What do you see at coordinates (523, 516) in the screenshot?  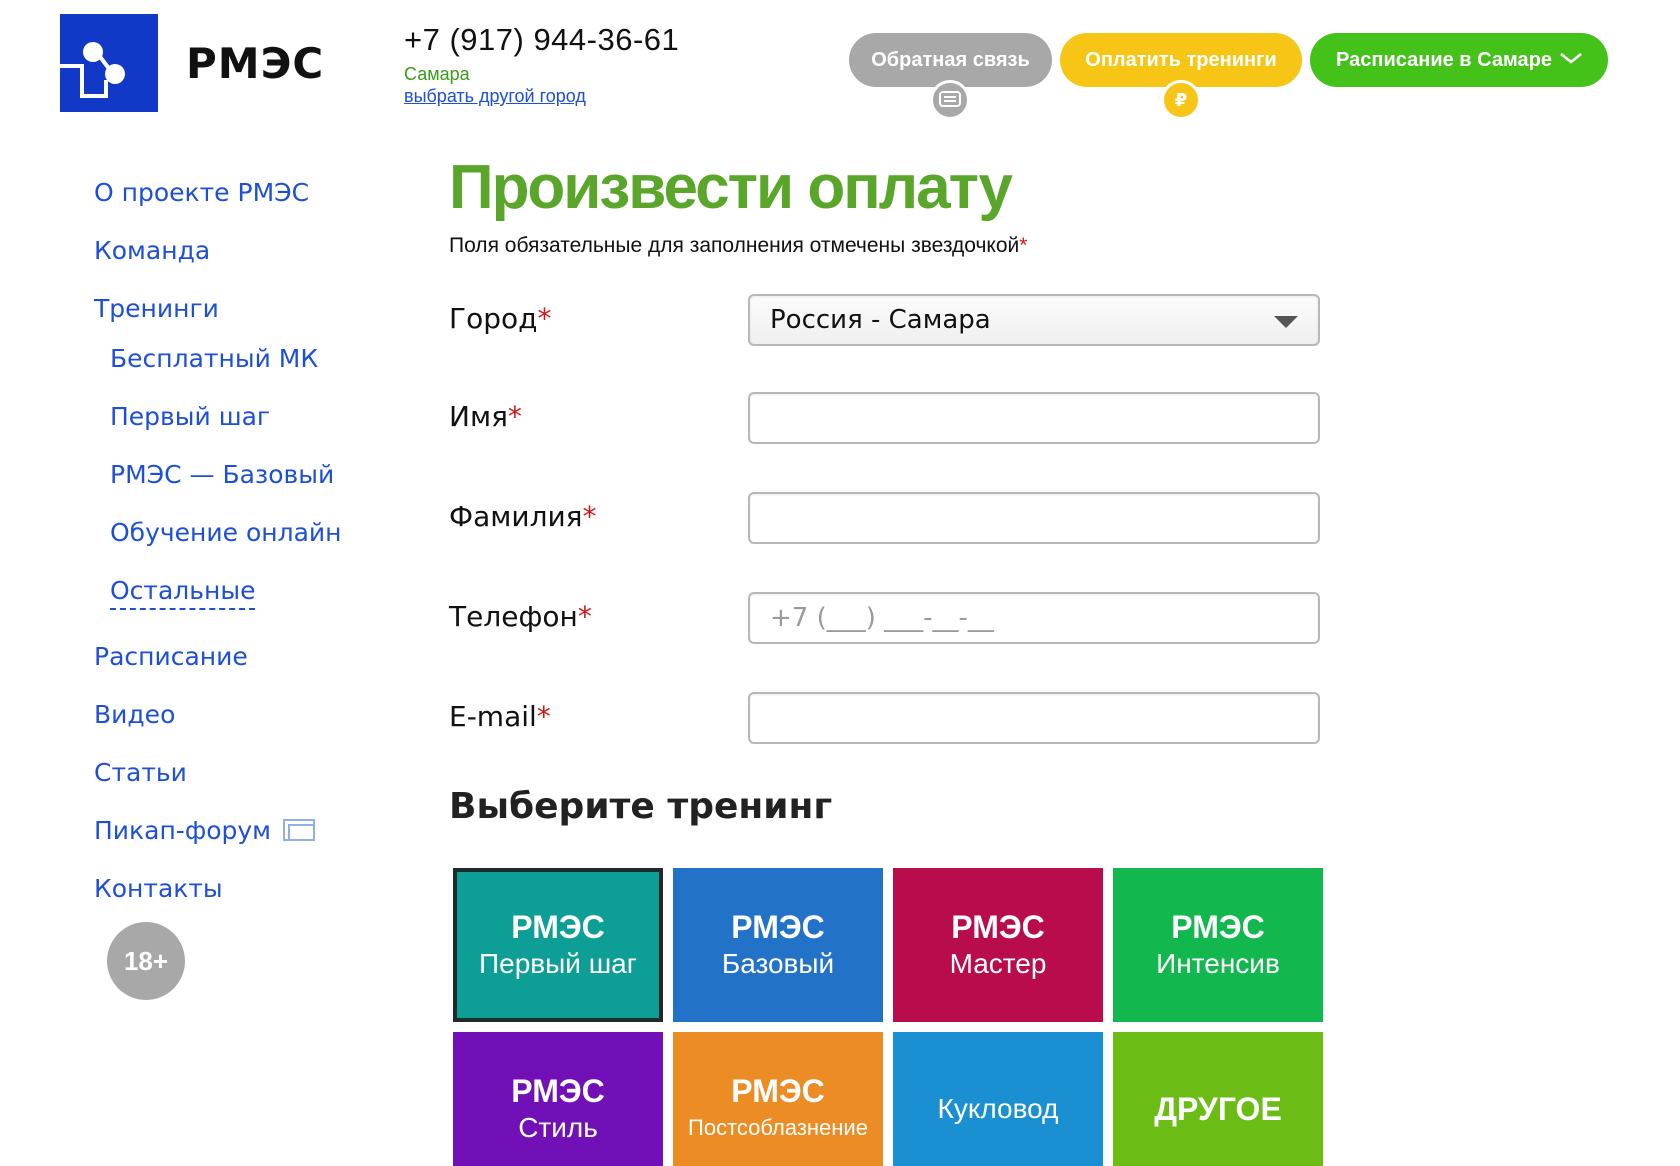 I see `surname-label: Фамилия*` at bounding box center [523, 516].